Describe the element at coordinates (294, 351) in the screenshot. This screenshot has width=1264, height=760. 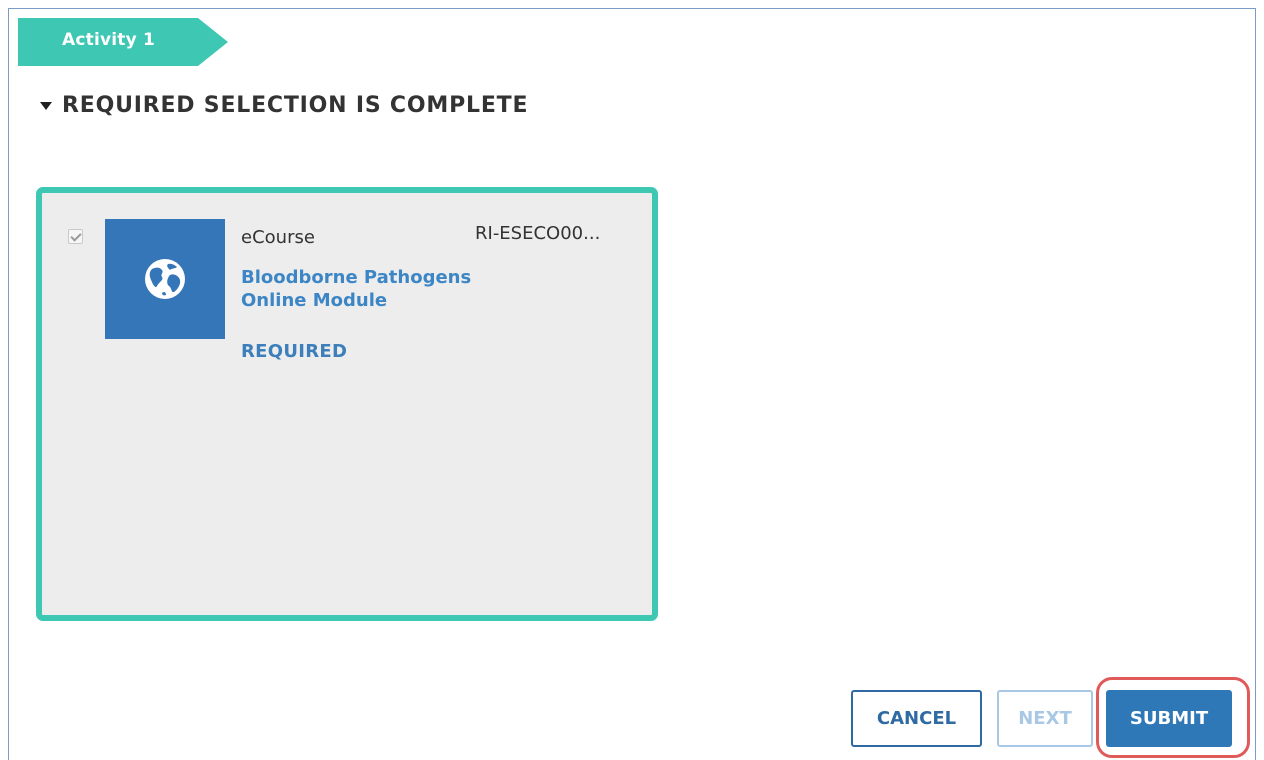
I see `item-status-label: REQUIRED` at that location.